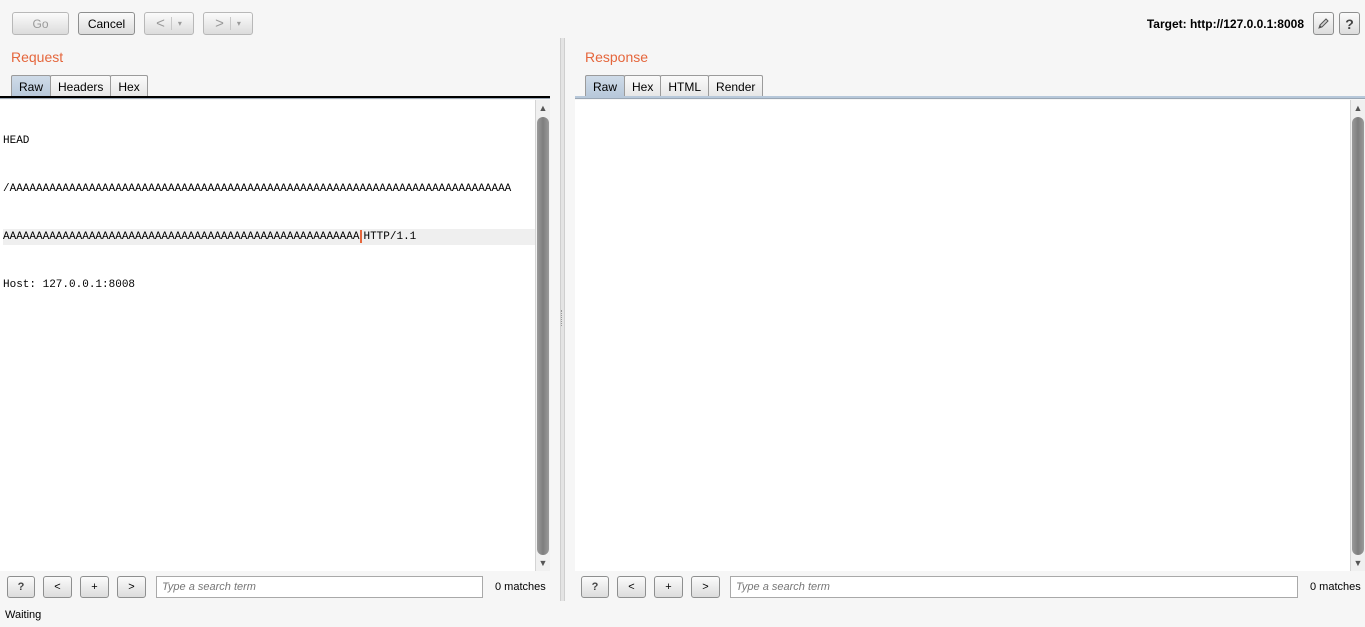 This screenshot has height=627, width=1365. I want to click on pane-splitter, so click(562, 319).